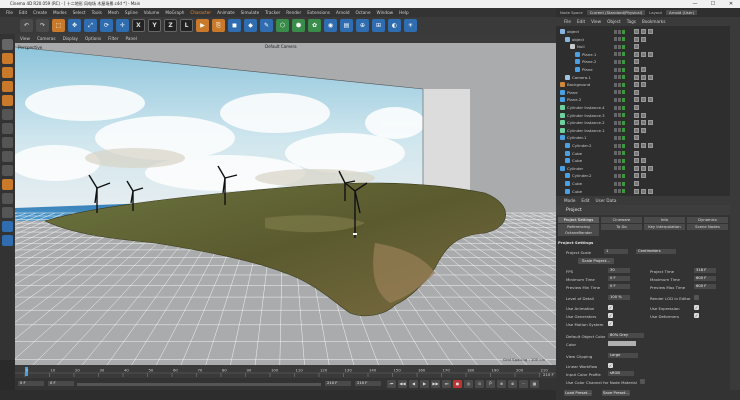 The width and height of the screenshot is (740, 400). Describe the element at coordinates (330, 25) in the screenshot. I see `toolbar-button: ◉` at that location.